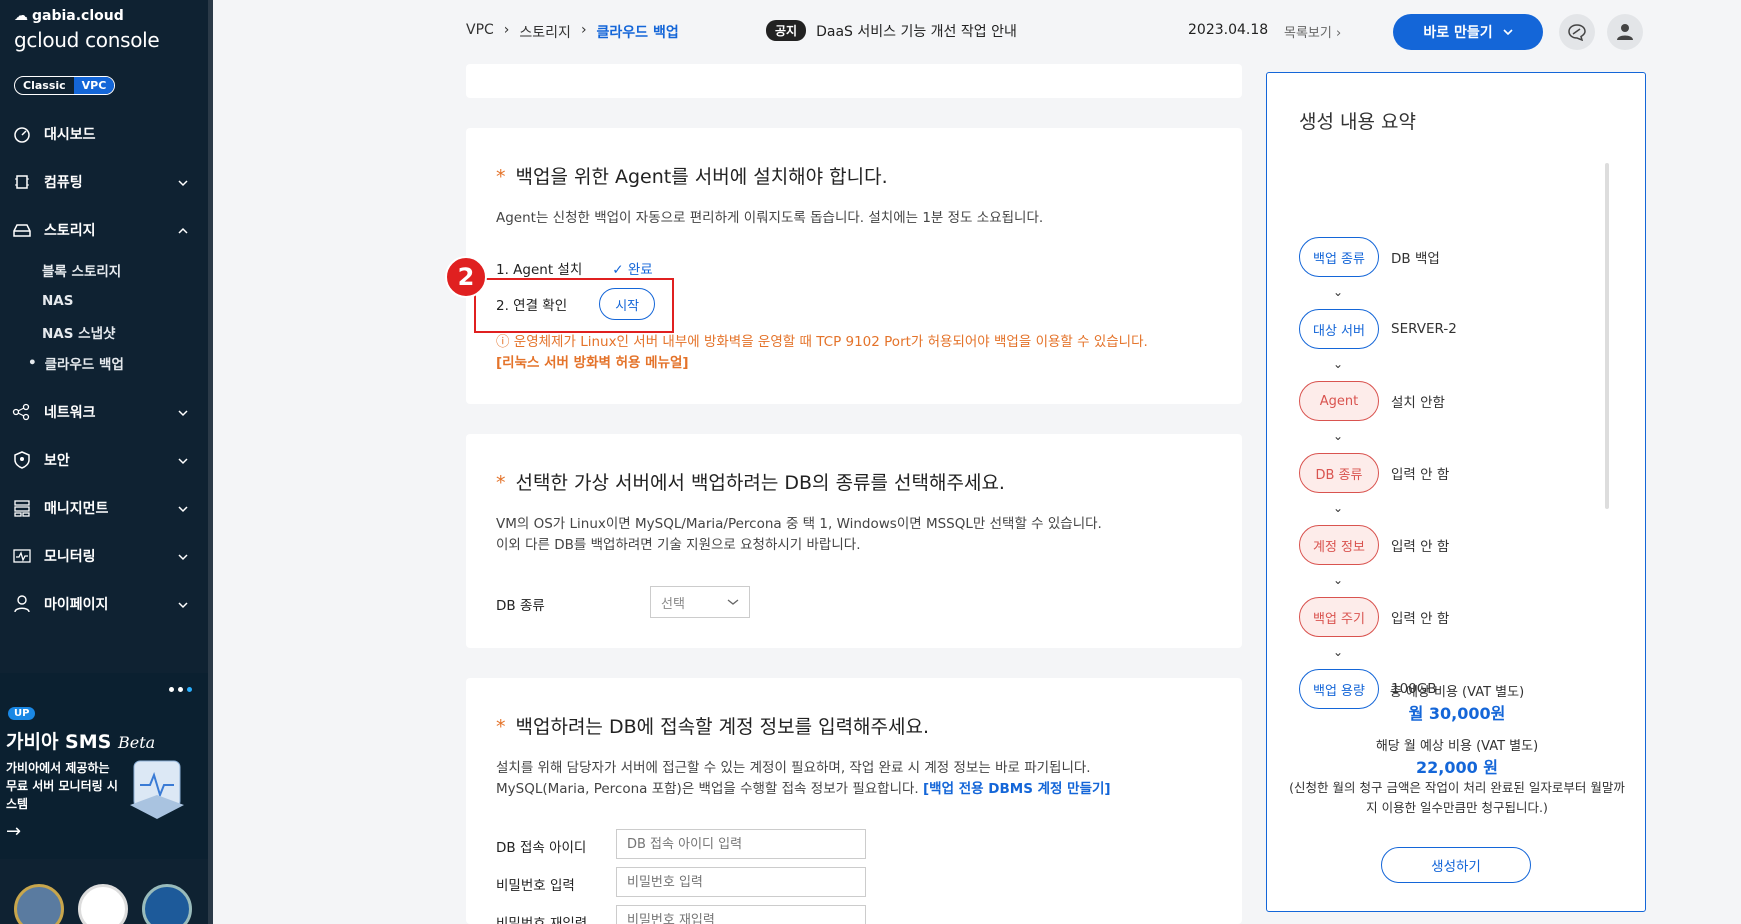 The height and width of the screenshot is (924, 1741). Describe the element at coordinates (104, 604) in the screenshot. I see `sidebar-item-mypage: 마이페이지` at that location.